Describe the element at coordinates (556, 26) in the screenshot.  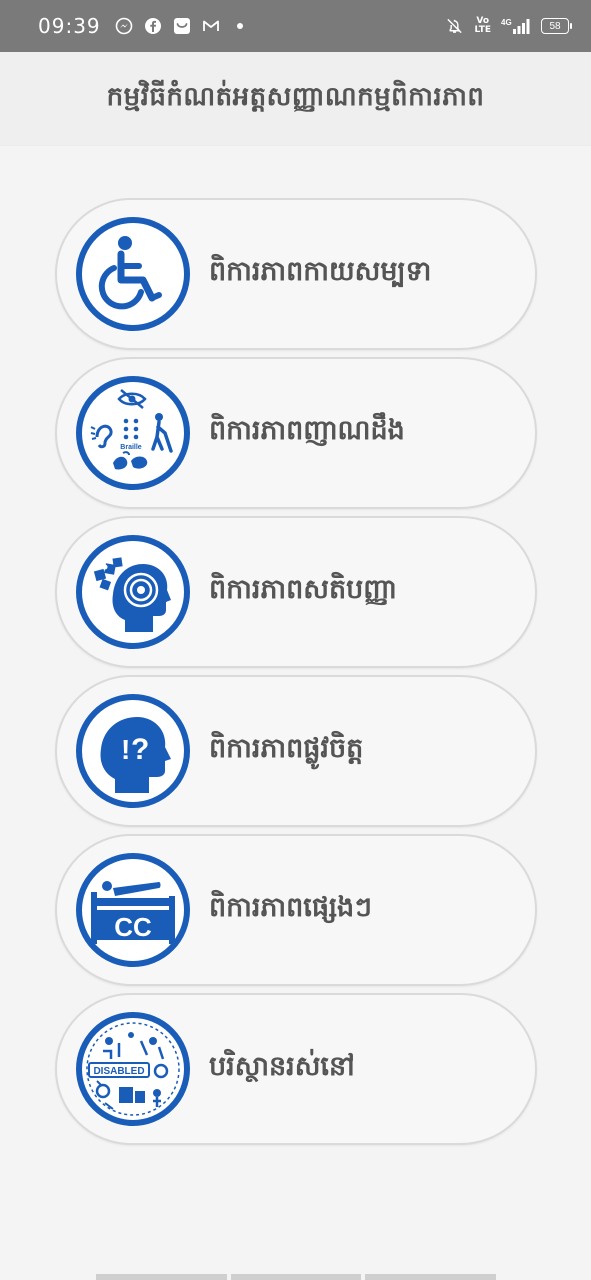
I see `battery-indicator: 58` at that location.